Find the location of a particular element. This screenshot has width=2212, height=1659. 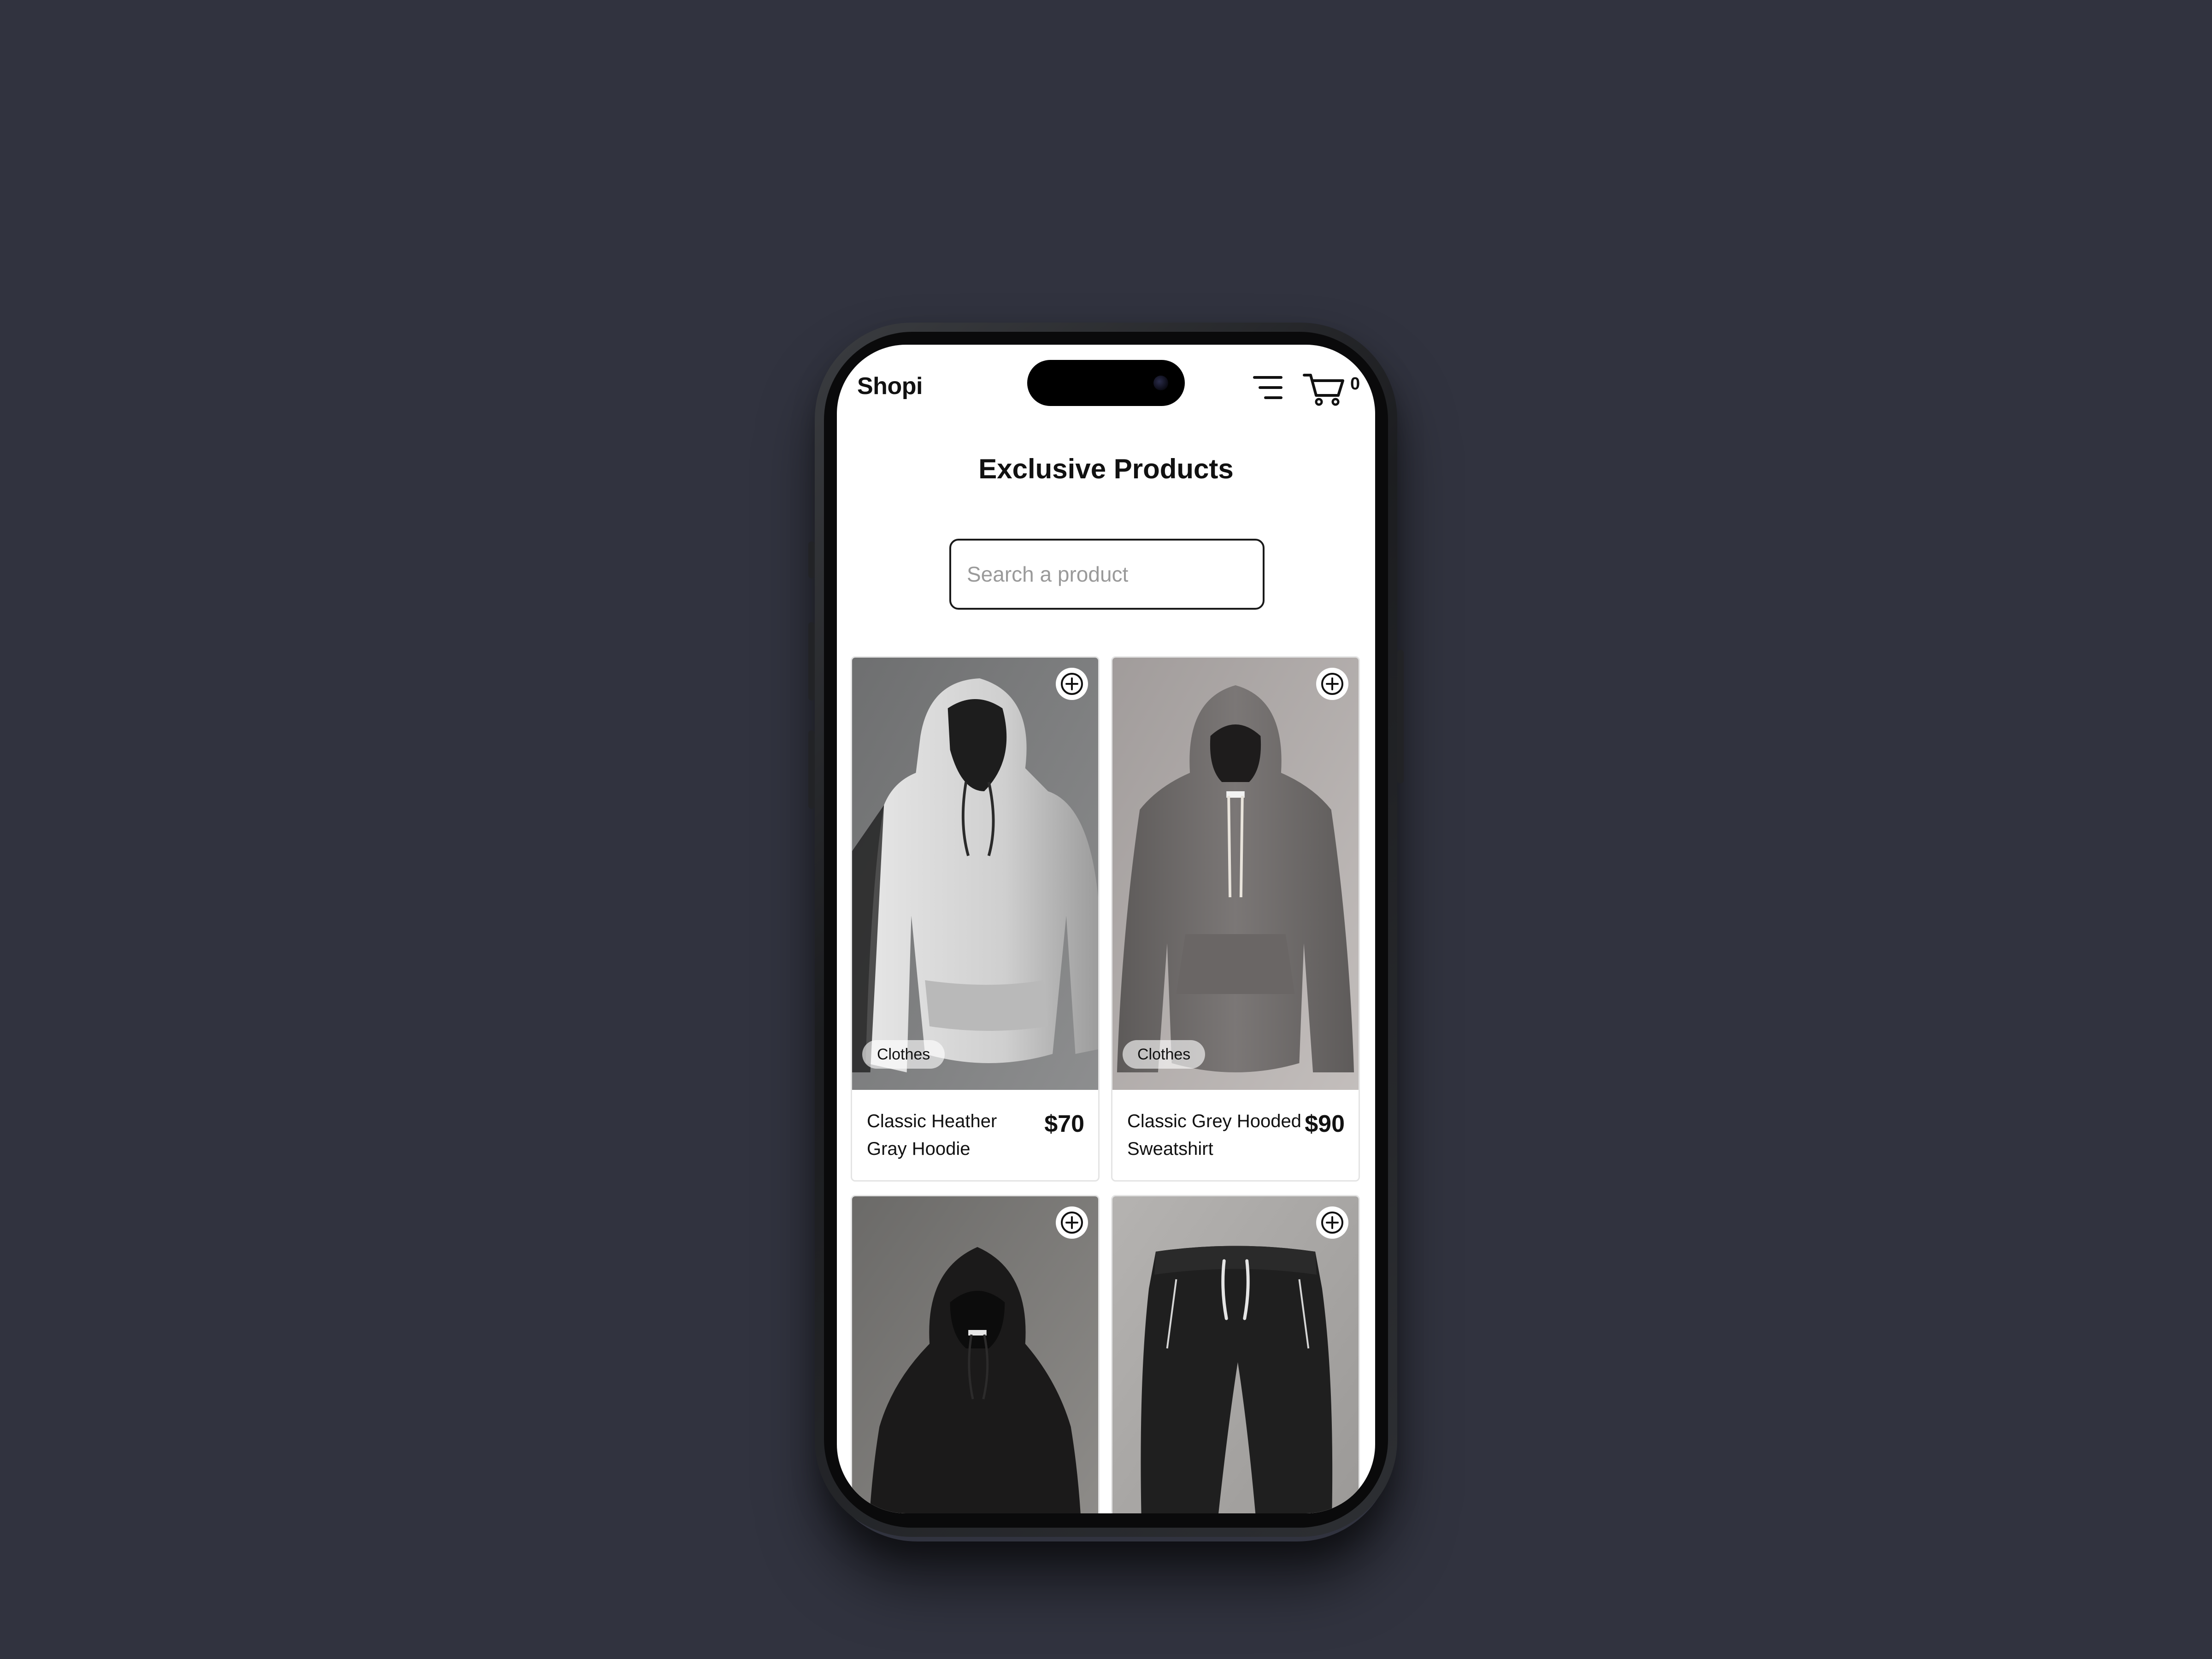

shopping-cart-icon is located at coordinates (1323, 390).